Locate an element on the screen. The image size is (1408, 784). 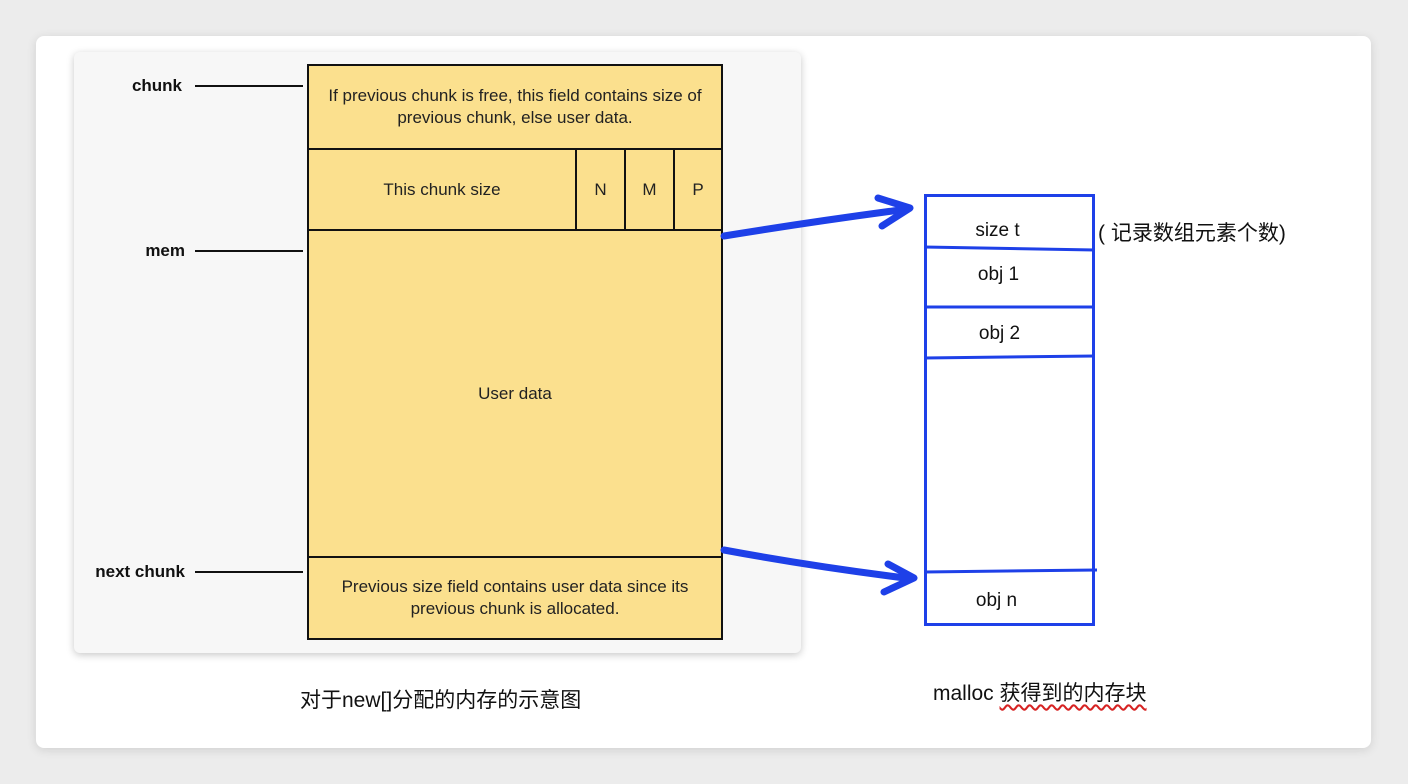
size-annotation: ( 记录数组元素个数) is located at coordinates (1192, 233).